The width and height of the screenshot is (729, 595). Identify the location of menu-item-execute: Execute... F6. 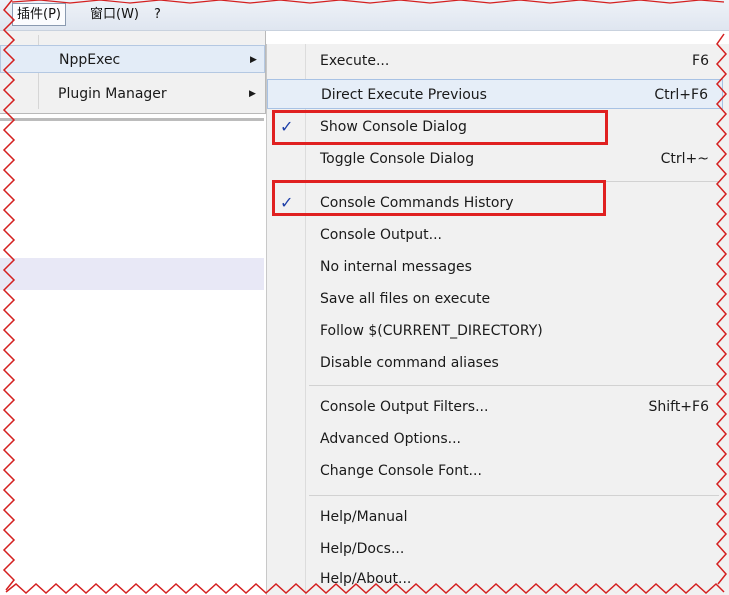
(495, 61).